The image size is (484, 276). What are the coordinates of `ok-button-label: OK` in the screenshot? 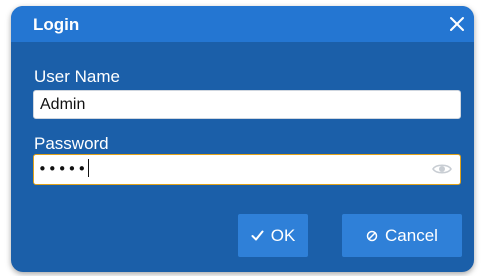 It's located at (283, 235).